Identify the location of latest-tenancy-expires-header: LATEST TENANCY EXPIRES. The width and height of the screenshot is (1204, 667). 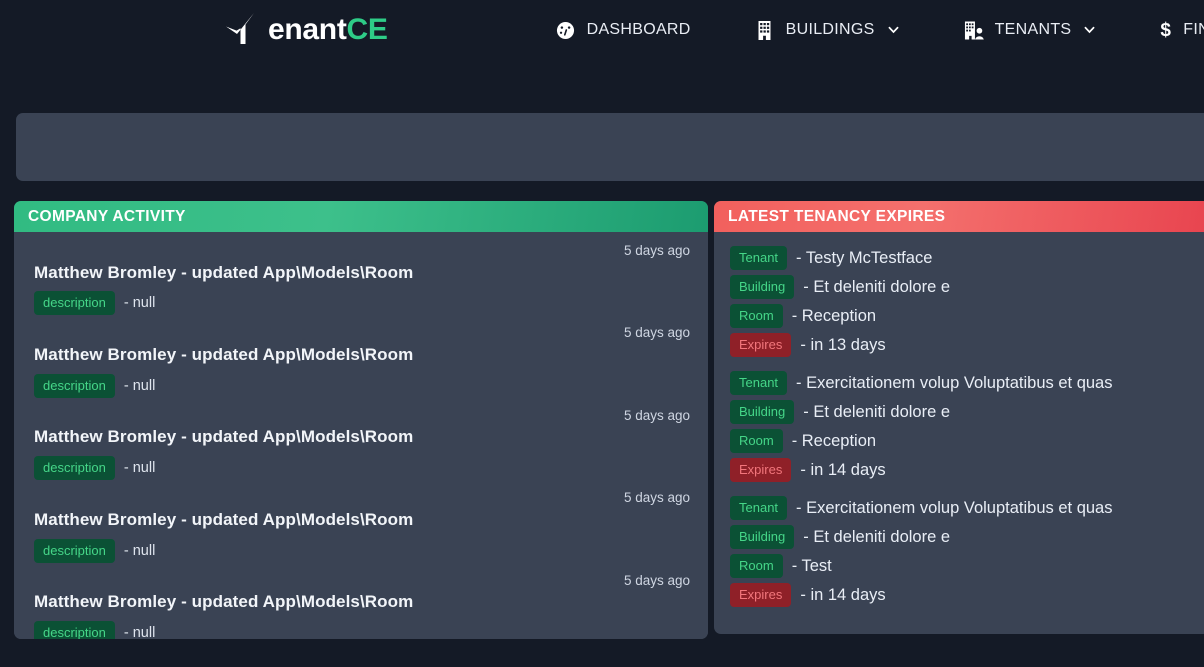
(959, 216).